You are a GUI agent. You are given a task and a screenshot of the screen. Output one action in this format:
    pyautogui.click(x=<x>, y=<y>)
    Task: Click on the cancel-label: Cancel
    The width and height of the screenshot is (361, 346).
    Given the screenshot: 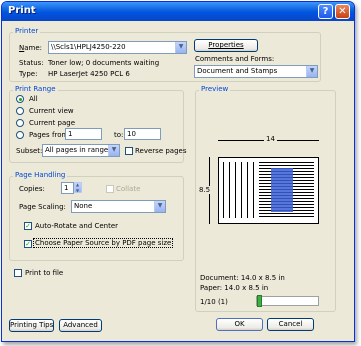 What is the action you would take?
    pyautogui.click(x=290, y=324)
    